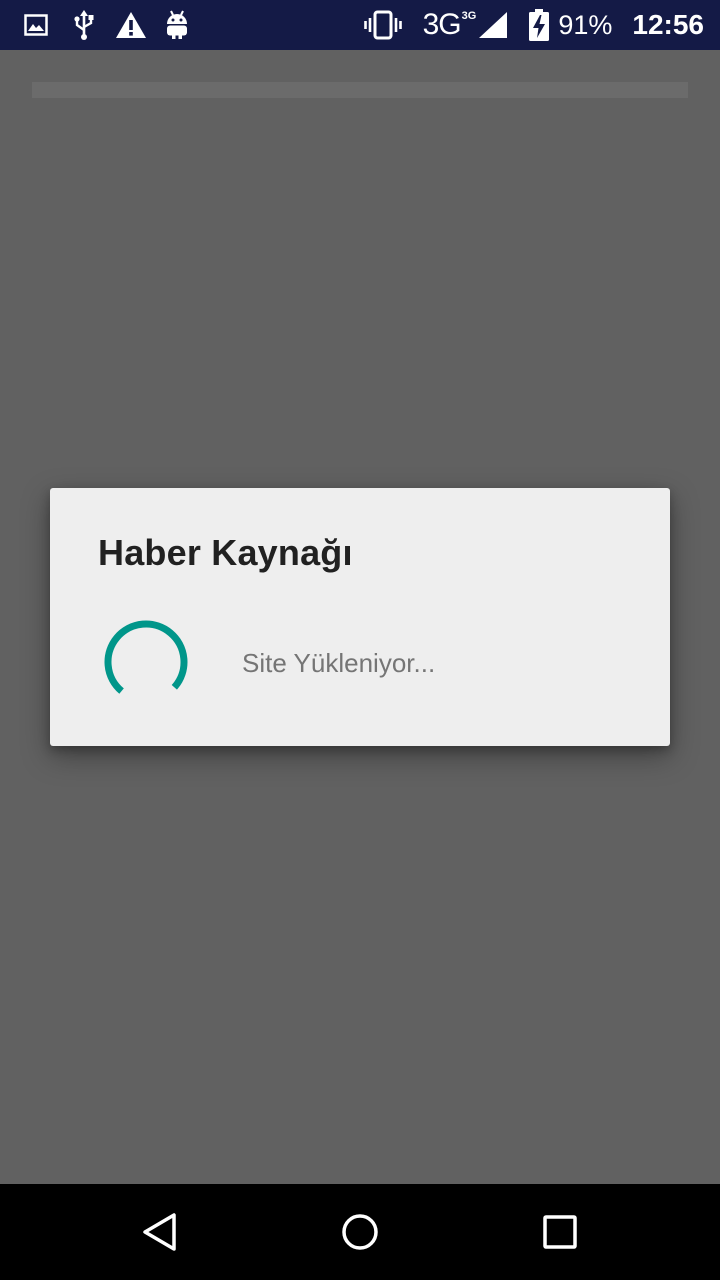  Describe the element at coordinates (469, 16) in the screenshot. I see `network-type-superscript: 3G` at that location.